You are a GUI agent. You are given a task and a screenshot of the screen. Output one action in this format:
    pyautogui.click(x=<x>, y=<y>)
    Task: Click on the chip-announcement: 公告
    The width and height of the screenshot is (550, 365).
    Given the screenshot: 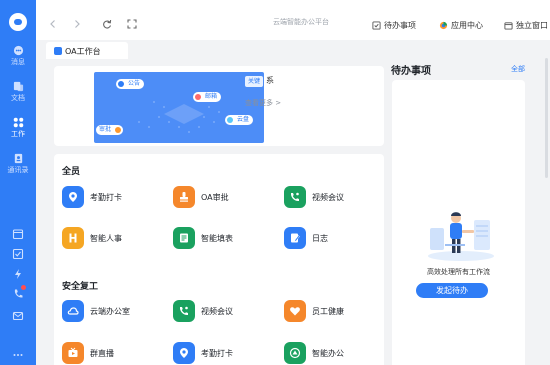 What is the action you would take?
    pyautogui.click(x=130, y=84)
    